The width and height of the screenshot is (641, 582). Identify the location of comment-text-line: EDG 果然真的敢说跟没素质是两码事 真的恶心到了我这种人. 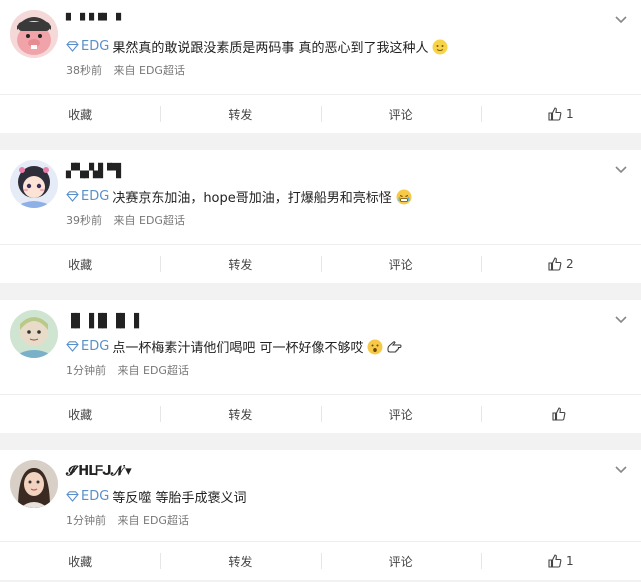
(257, 46).